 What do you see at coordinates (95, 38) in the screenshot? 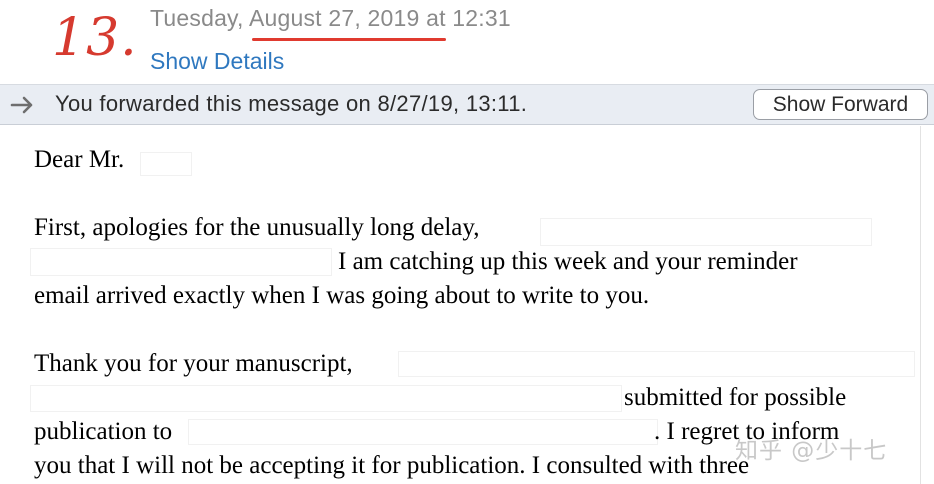
I see `handwritten-annotation-number: 13.` at bounding box center [95, 38].